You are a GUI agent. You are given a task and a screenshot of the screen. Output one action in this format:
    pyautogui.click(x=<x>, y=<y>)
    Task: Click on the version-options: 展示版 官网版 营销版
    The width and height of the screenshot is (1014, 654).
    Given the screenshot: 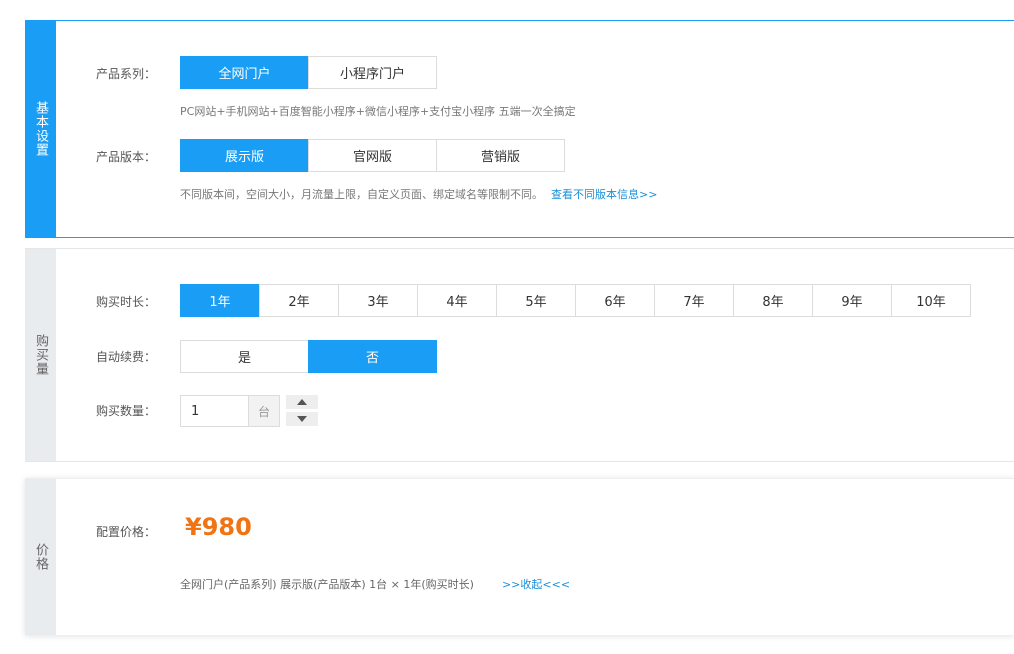 What is the action you would take?
    pyautogui.click(x=372, y=155)
    